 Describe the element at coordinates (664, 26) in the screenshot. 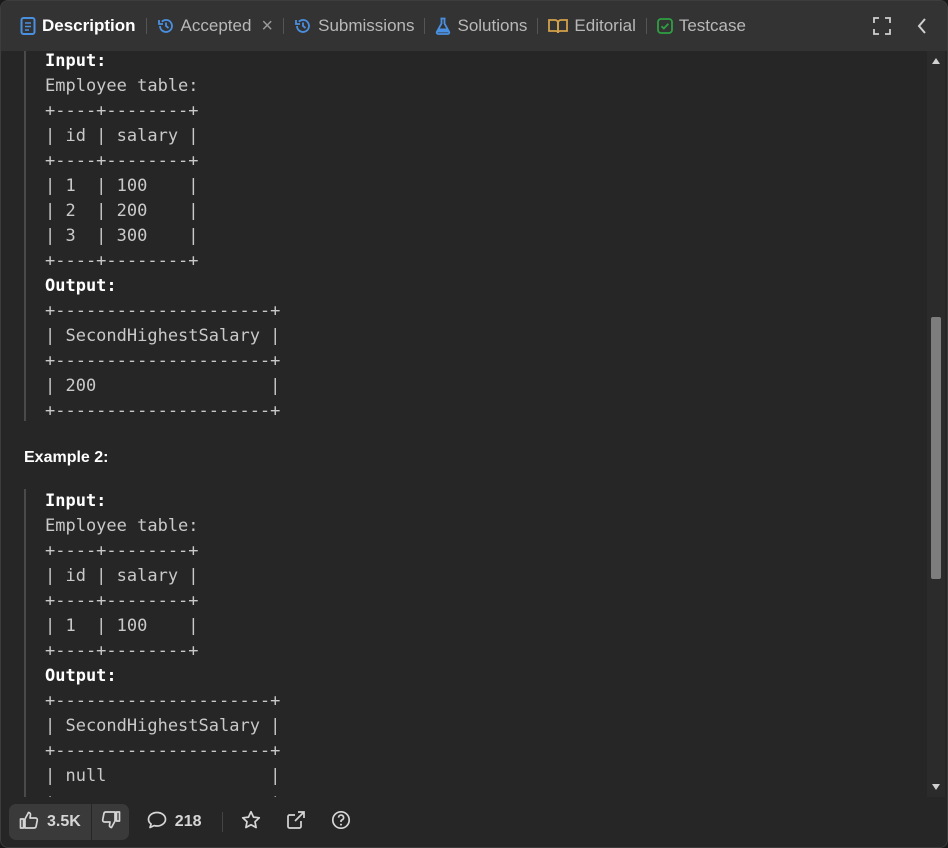

I see `checkbox-icon` at that location.